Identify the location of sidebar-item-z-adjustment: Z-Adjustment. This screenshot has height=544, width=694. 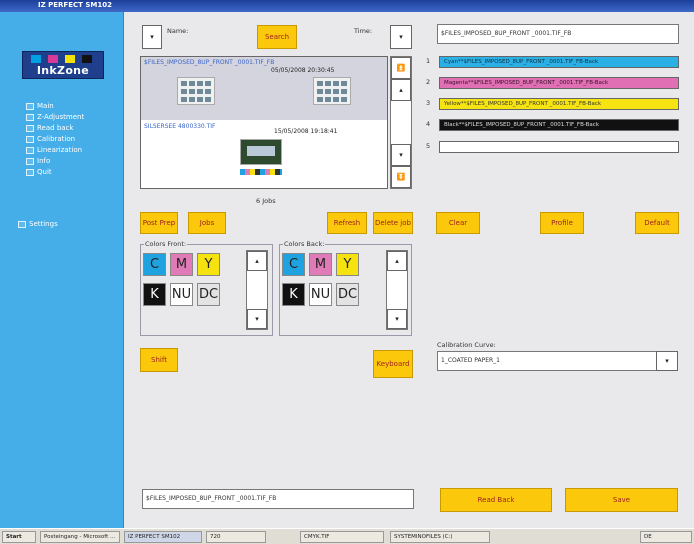
(55, 117).